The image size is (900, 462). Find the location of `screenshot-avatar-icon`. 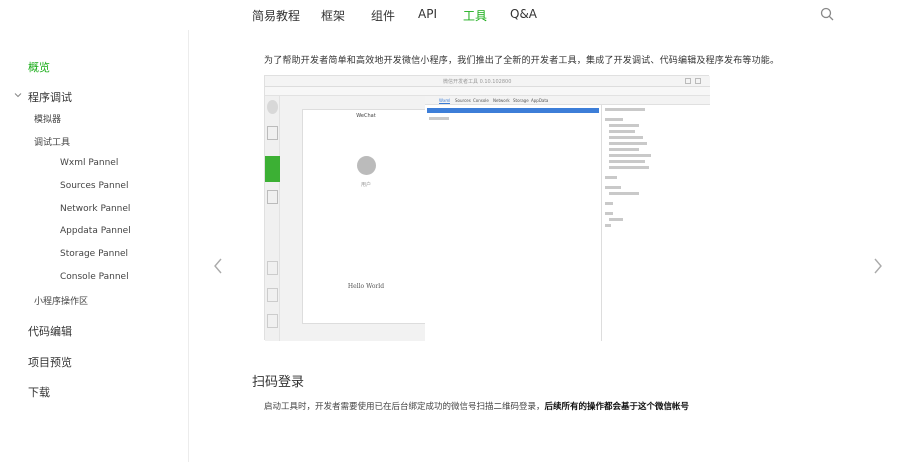

screenshot-avatar-icon is located at coordinates (272, 107).